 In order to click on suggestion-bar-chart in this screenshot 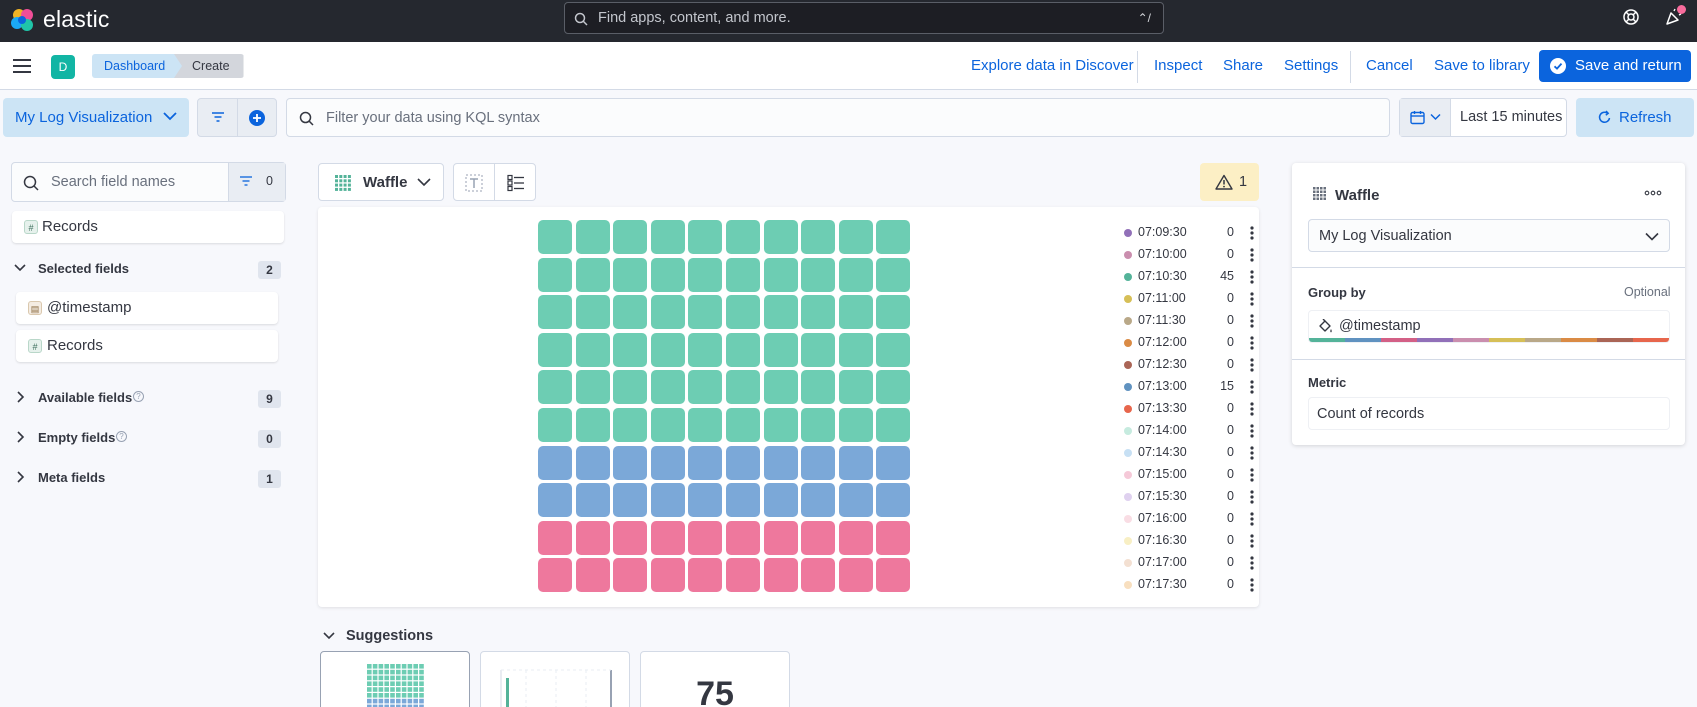, I will do `click(555, 679)`.